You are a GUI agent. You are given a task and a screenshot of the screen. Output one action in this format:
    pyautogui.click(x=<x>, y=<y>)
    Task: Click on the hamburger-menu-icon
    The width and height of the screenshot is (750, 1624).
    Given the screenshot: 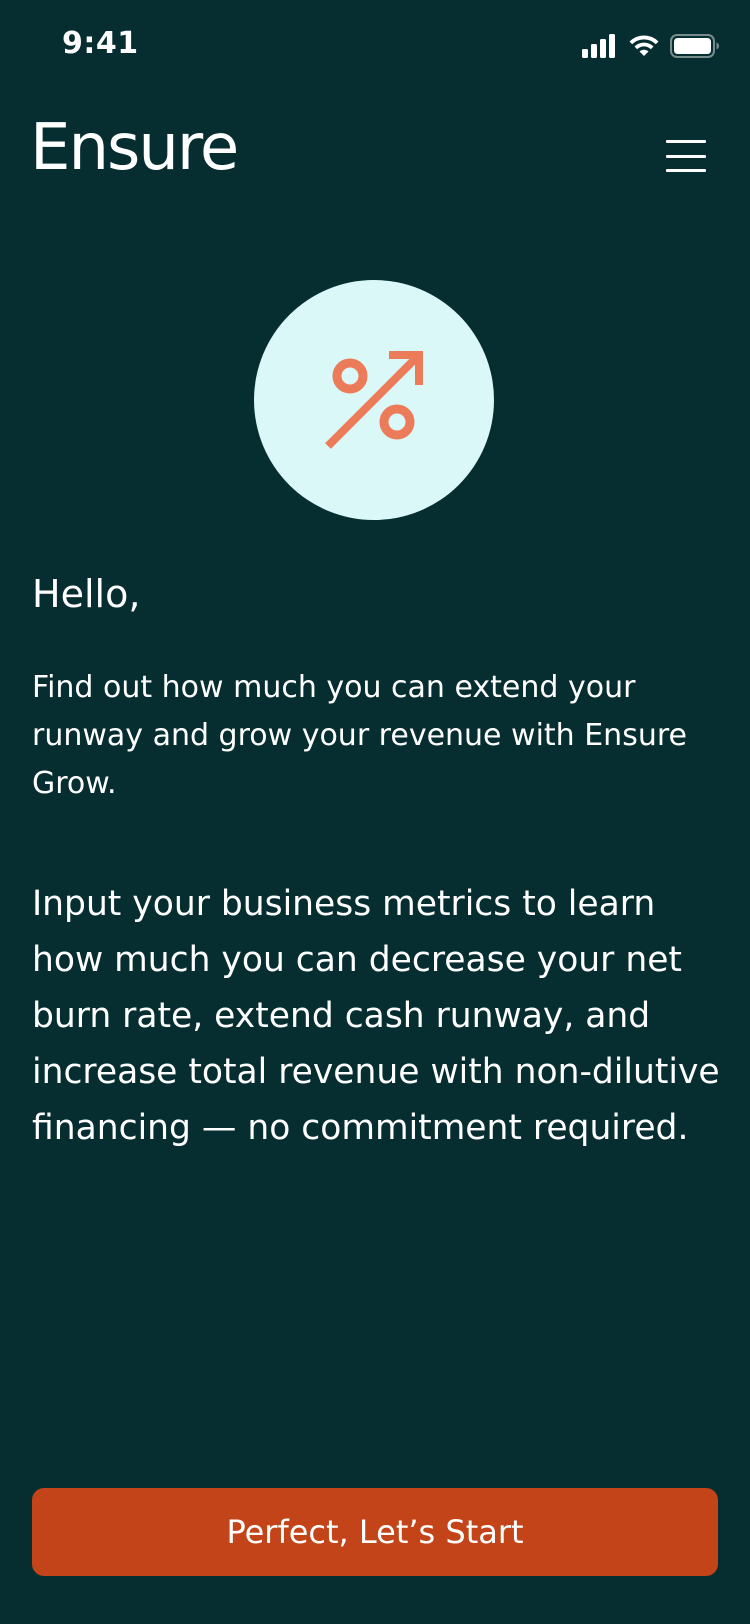 What is the action you would take?
    pyautogui.click(x=686, y=156)
    